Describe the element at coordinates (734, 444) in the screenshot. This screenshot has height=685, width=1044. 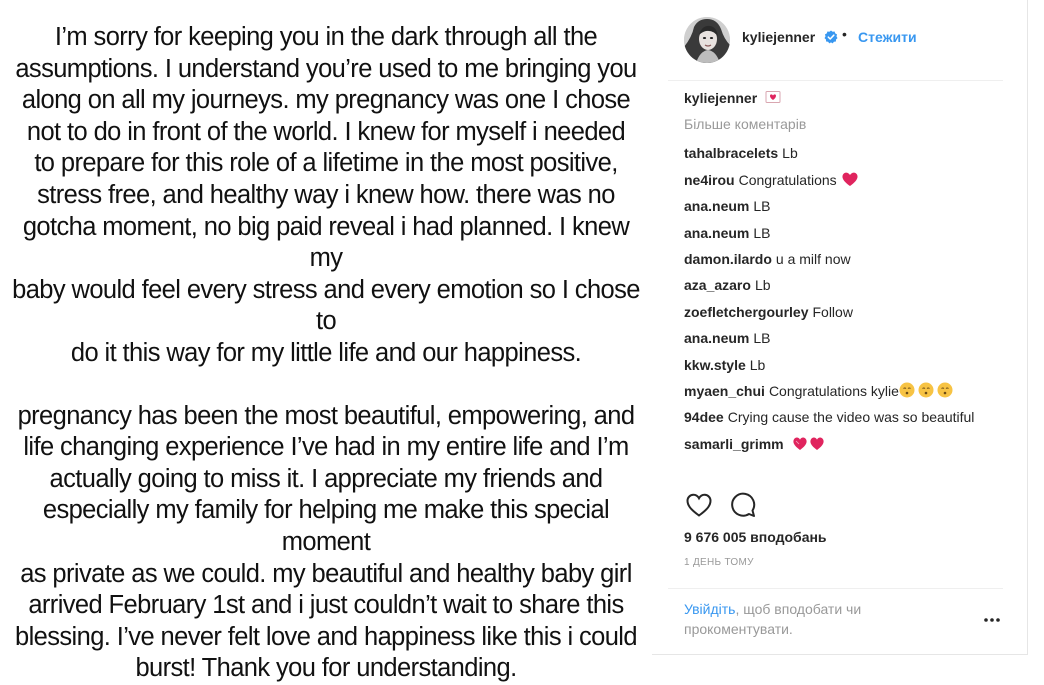
I see `comment-username: samarli_grimm` at that location.